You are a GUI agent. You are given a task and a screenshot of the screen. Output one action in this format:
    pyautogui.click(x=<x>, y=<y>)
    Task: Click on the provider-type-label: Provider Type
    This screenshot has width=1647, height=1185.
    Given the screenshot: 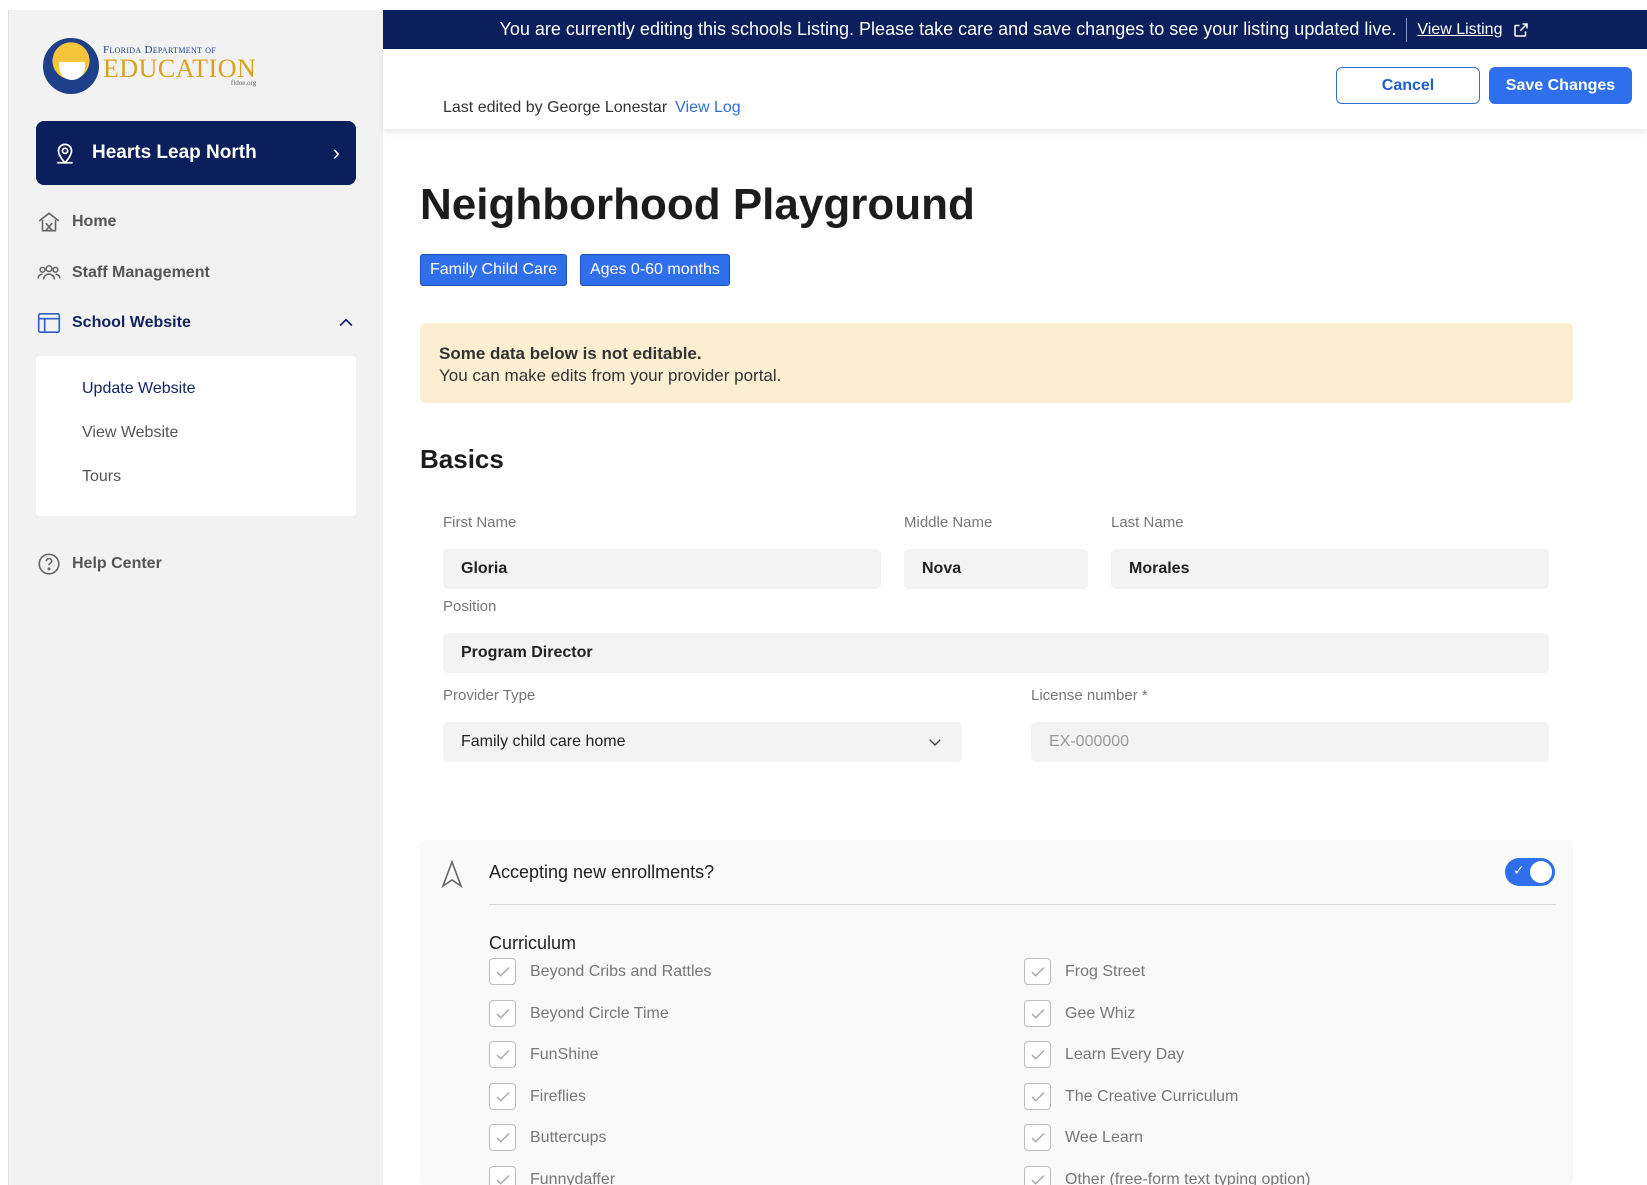 What is the action you would take?
    pyautogui.click(x=489, y=695)
    